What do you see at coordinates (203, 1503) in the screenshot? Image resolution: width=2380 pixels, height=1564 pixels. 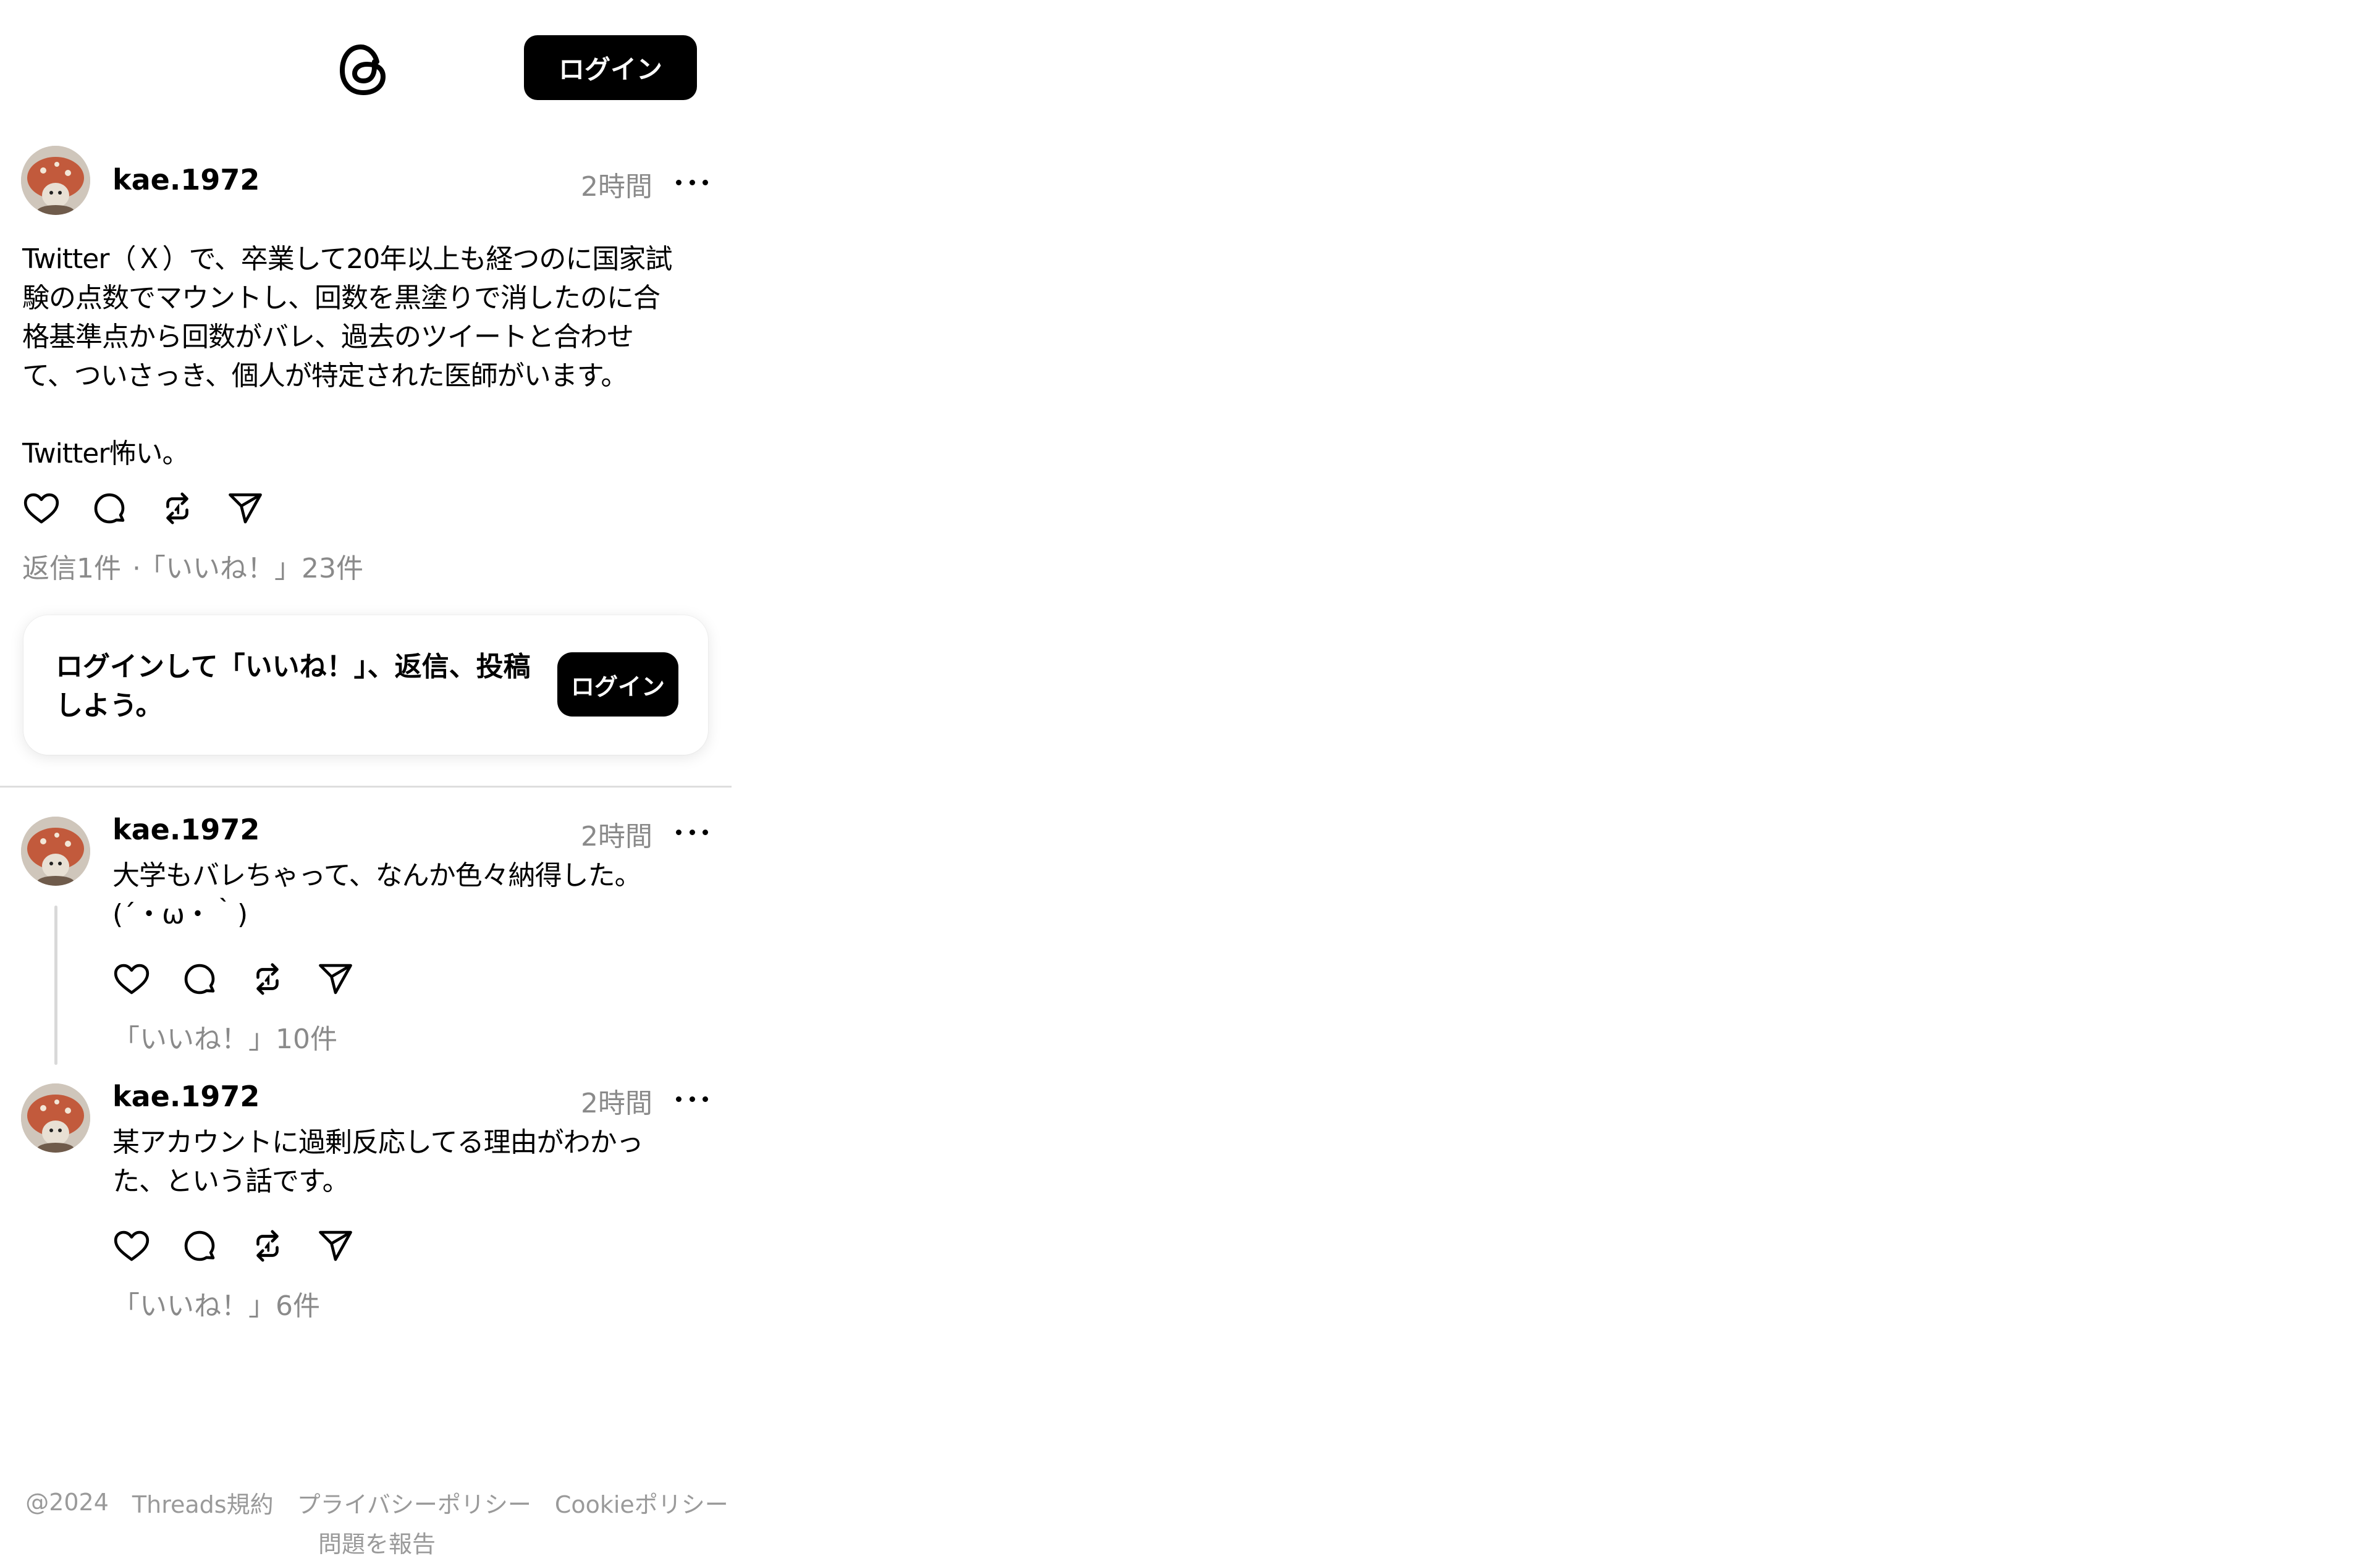 I see `footer-link-terms: Threads規約` at bounding box center [203, 1503].